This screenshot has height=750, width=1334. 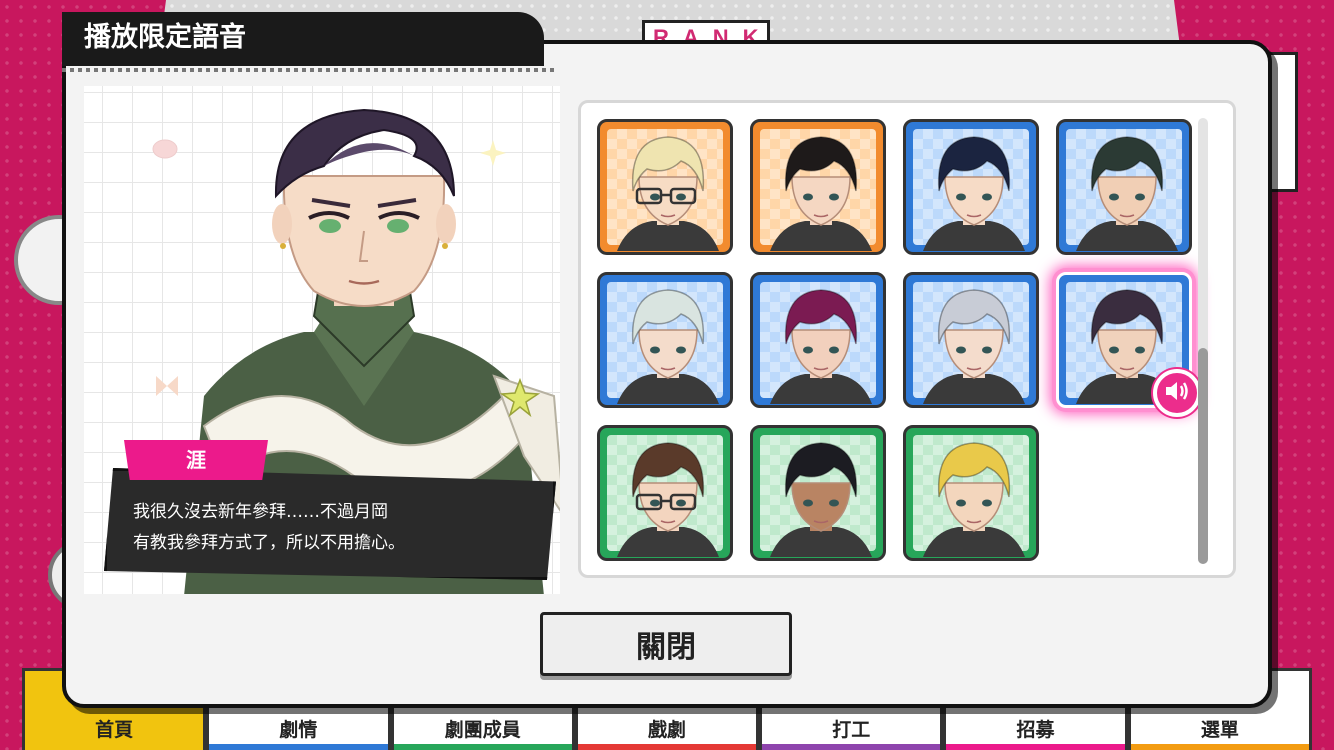 I want to click on nav-tab-label: 劇情, so click(x=298, y=730).